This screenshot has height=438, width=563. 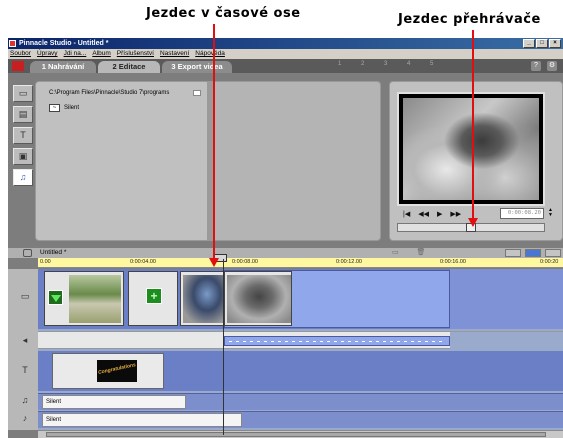 I want to click on title-track-icon: T, so click(x=25, y=370).